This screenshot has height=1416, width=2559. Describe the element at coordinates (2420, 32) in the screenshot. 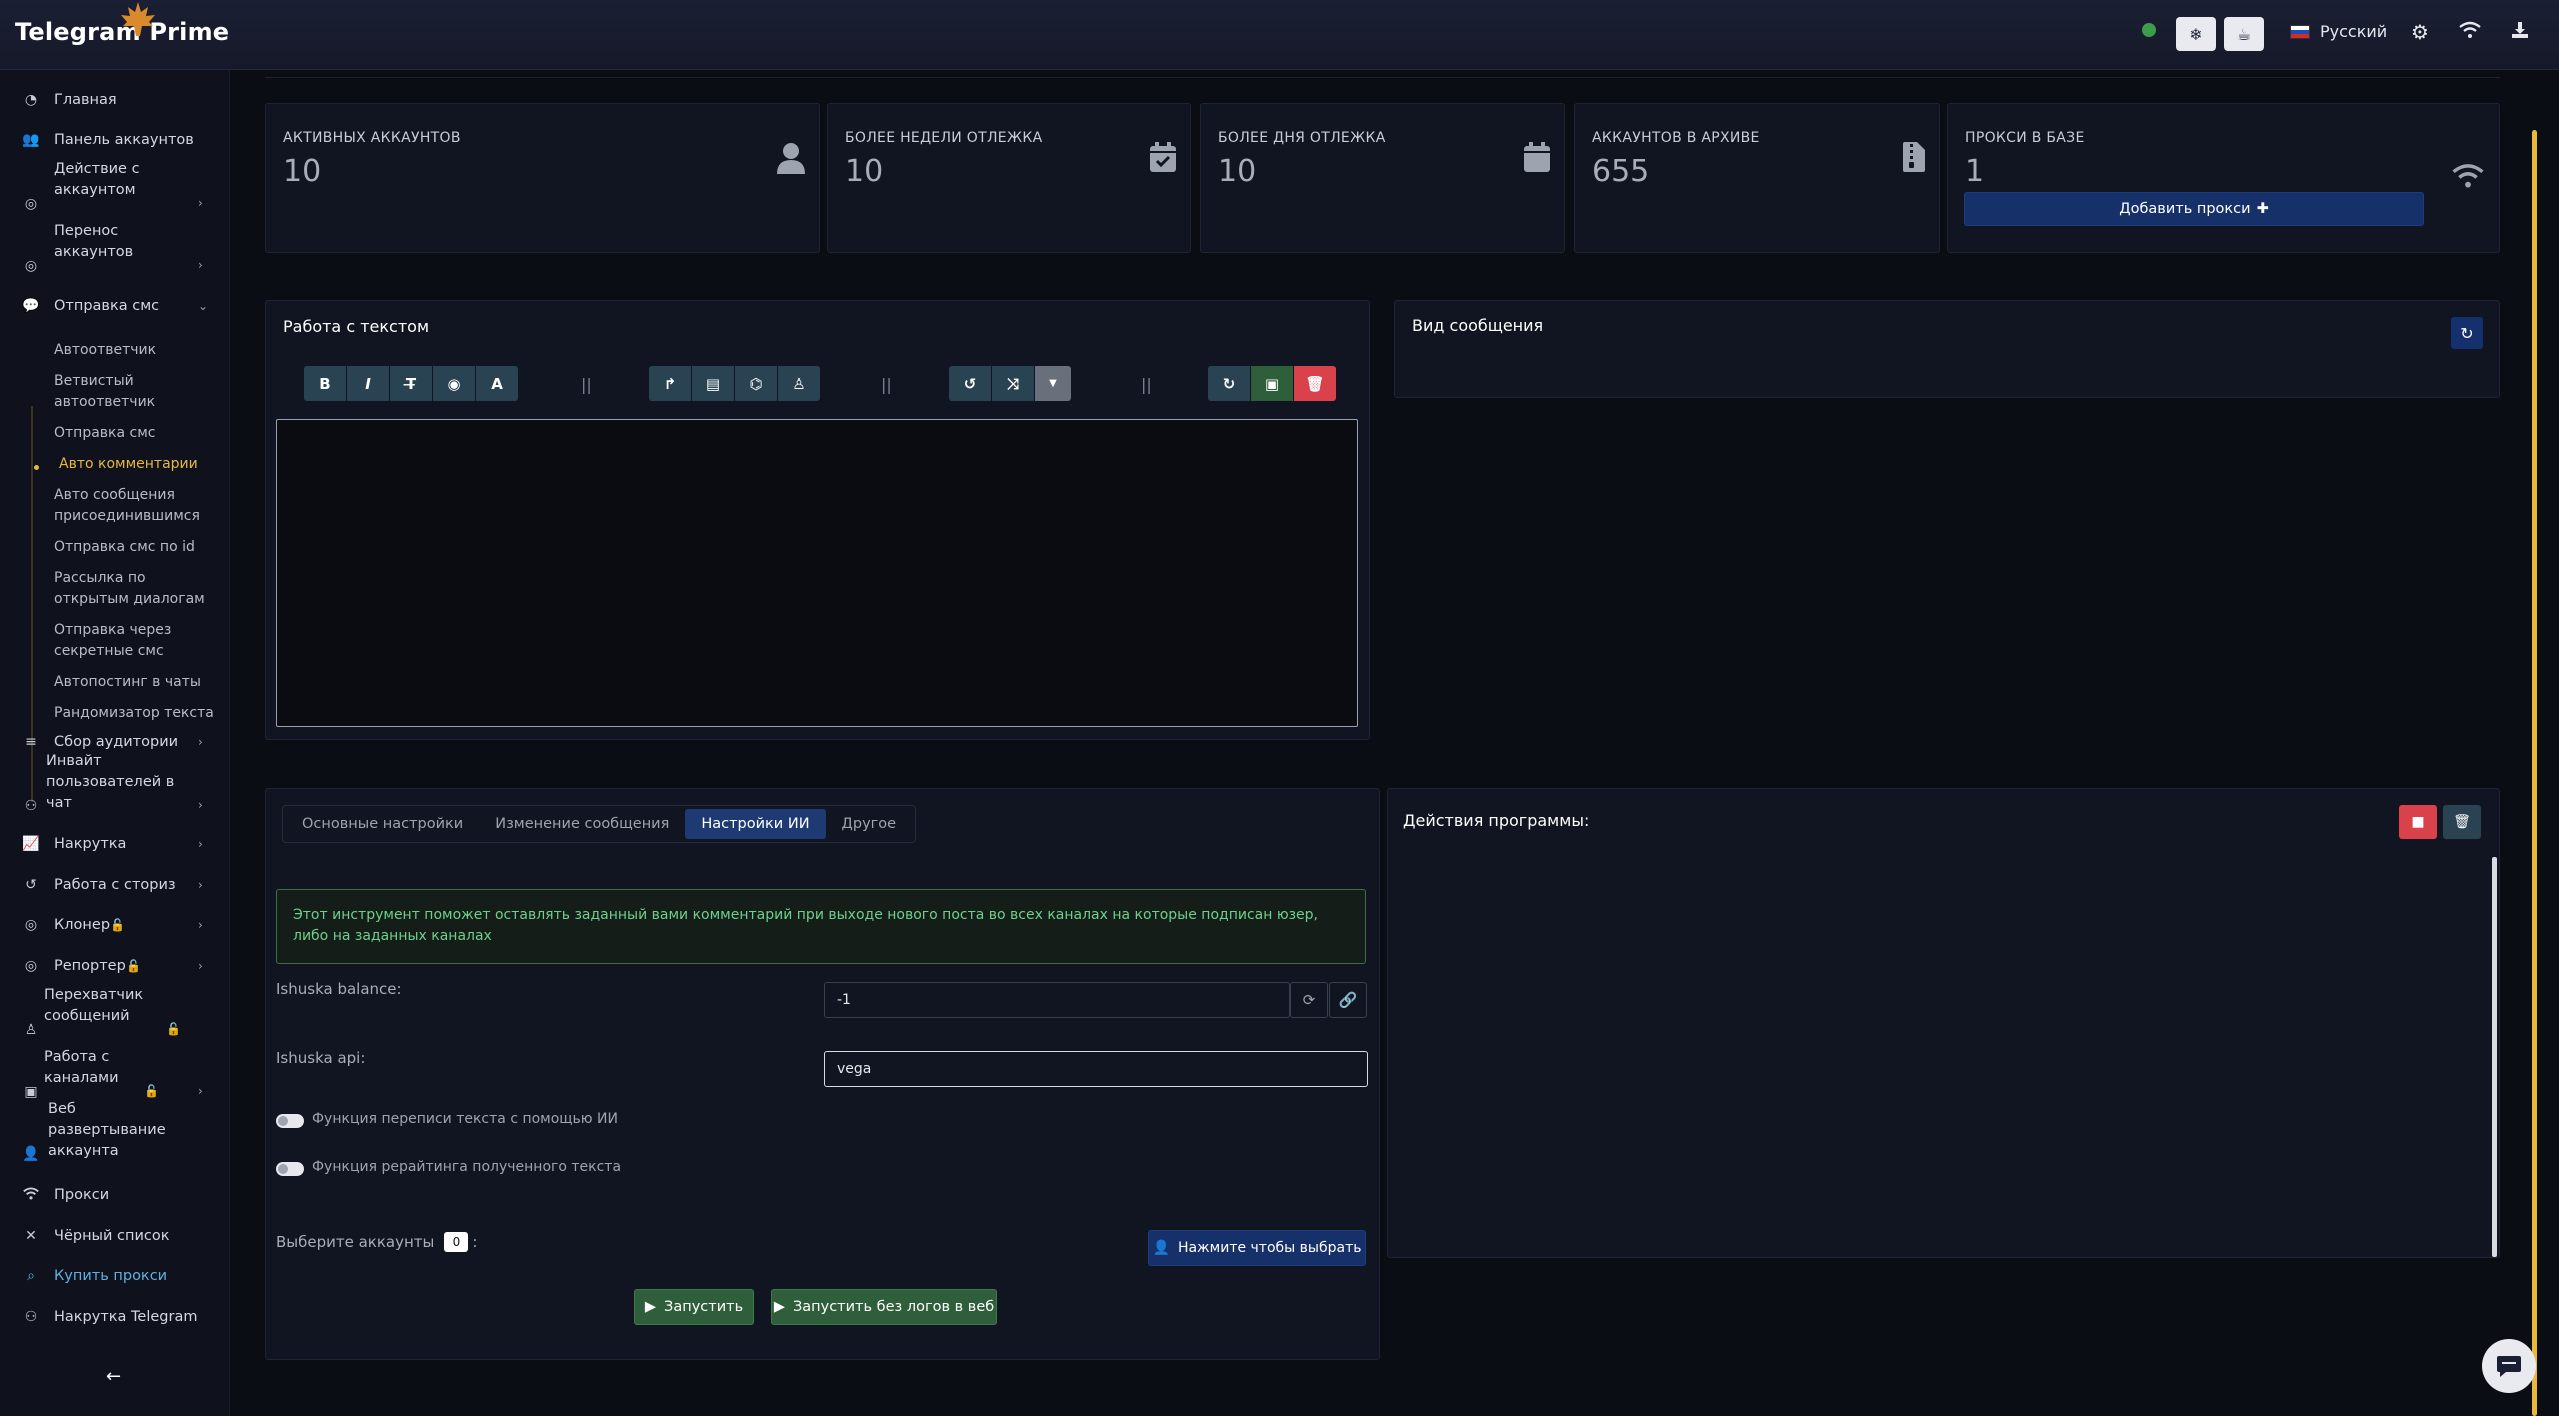

I see `gear-icon: ⚙` at that location.